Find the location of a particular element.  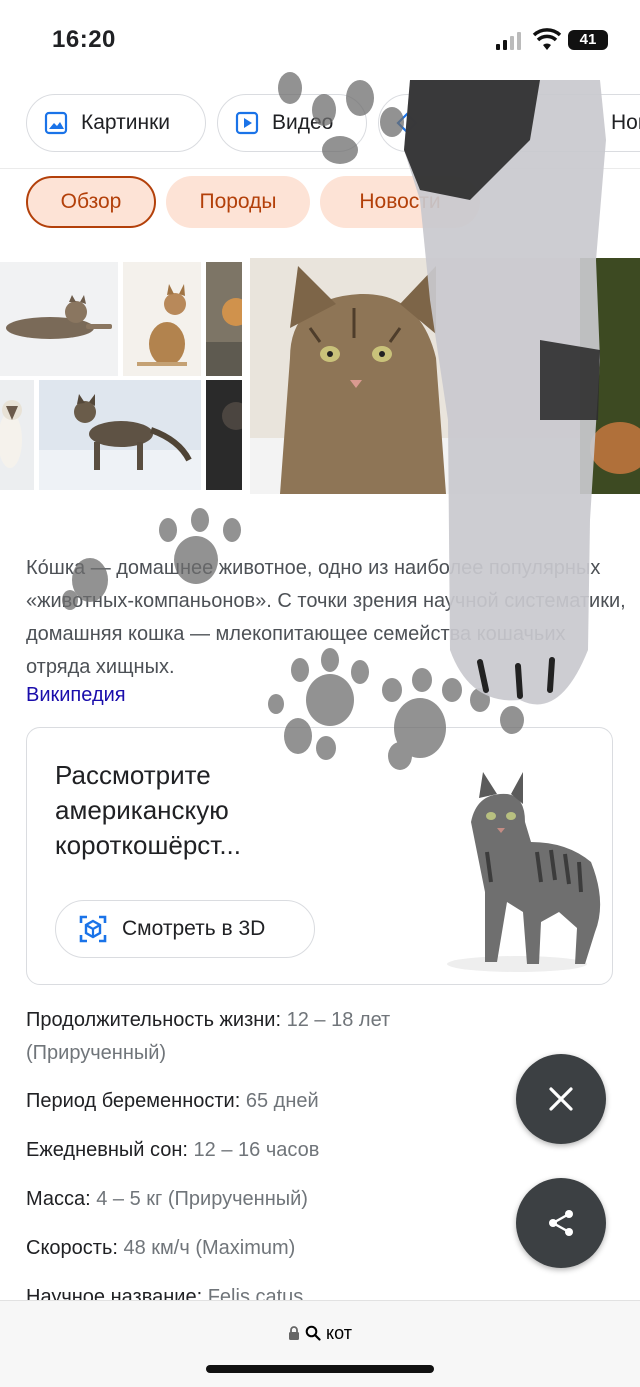

tabby-3d-preview-image is located at coordinates (524, 872).